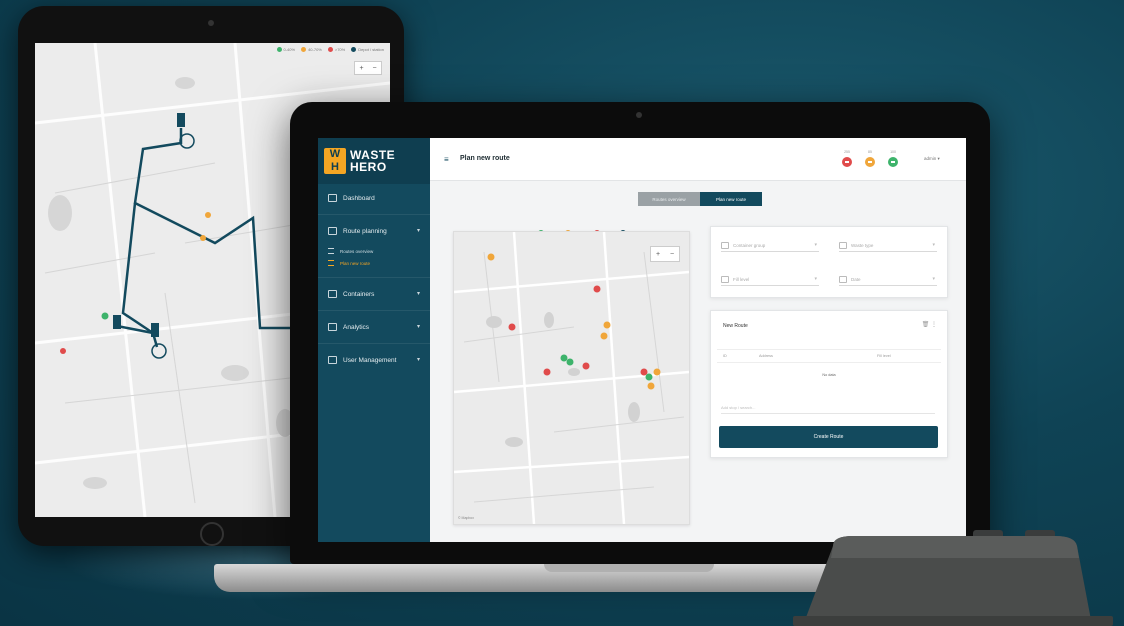  I want to click on map-zoom-control: + −, so click(665, 254).